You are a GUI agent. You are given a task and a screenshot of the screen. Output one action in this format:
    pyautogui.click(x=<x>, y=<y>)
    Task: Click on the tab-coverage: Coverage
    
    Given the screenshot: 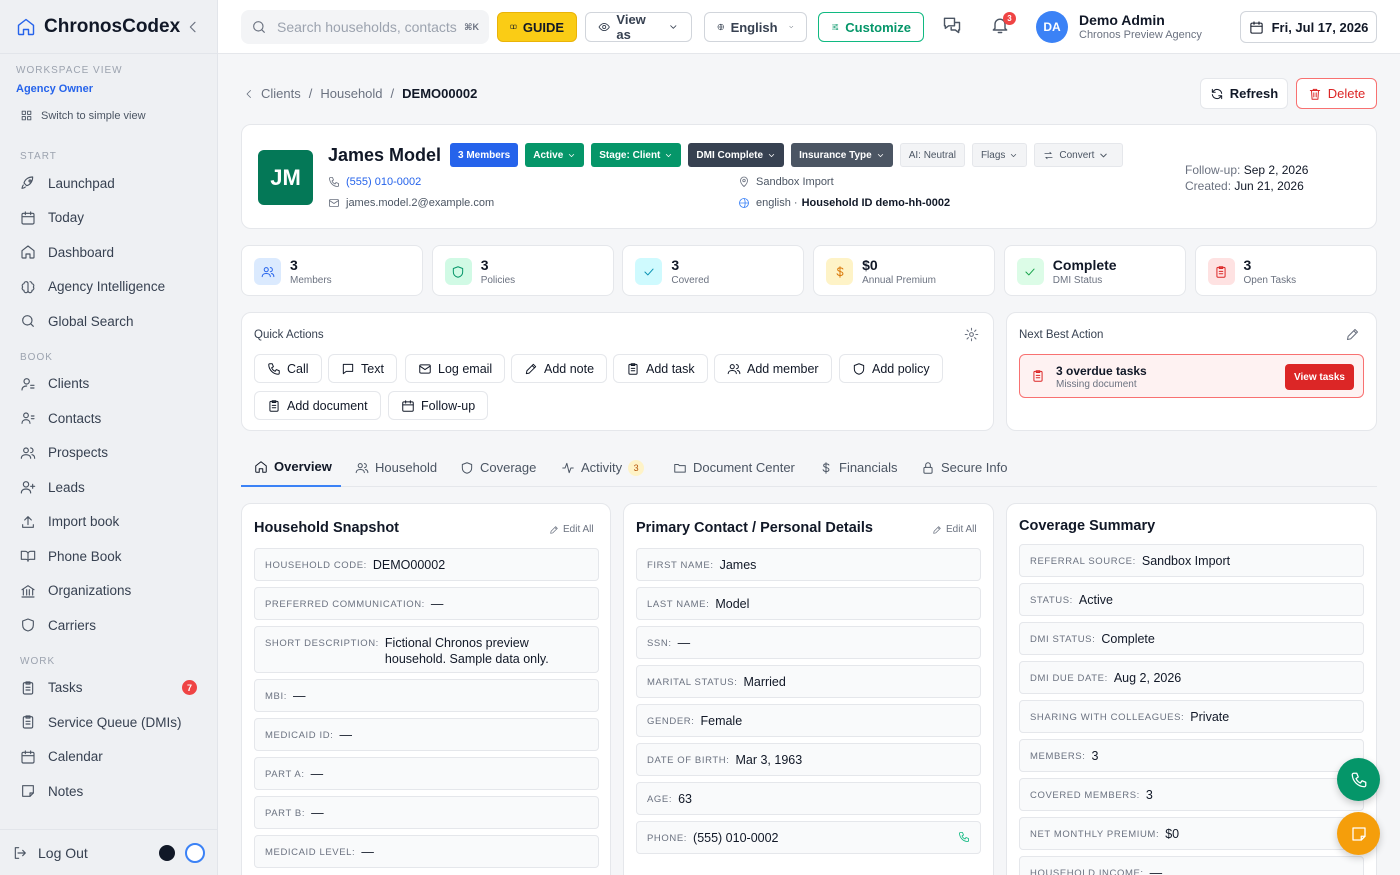 What is the action you would take?
    pyautogui.click(x=498, y=467)
    